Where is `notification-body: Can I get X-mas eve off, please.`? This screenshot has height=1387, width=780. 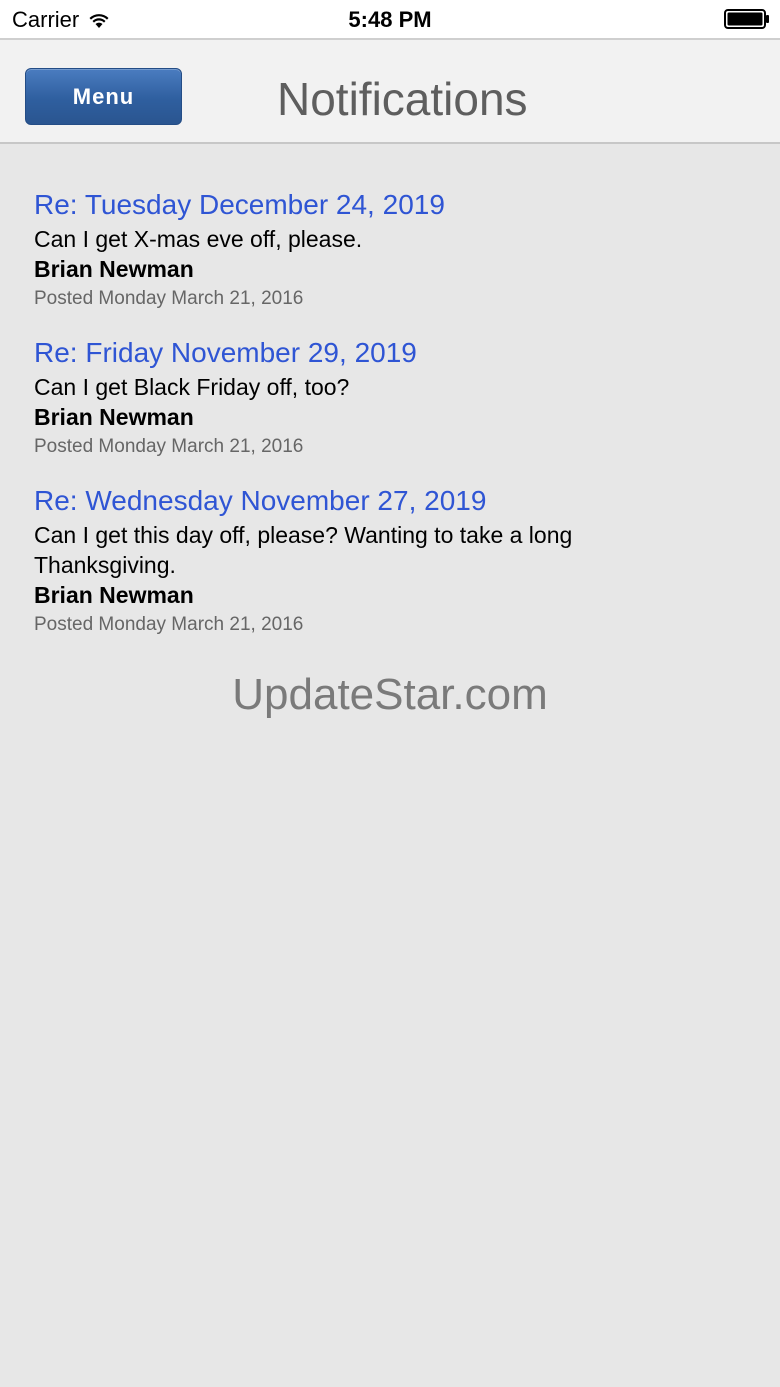
notification-body: Can I get X-mas eve off, please. is located at coordinates (198, 239).